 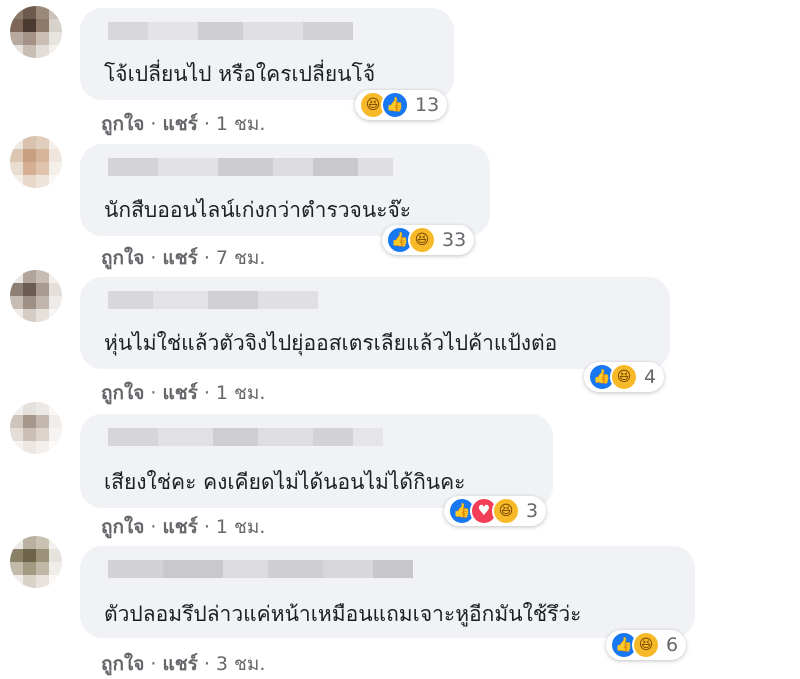 I want to click on reaction-summary: 👍 ♥ 😆 3, so click(x=495, y=511).